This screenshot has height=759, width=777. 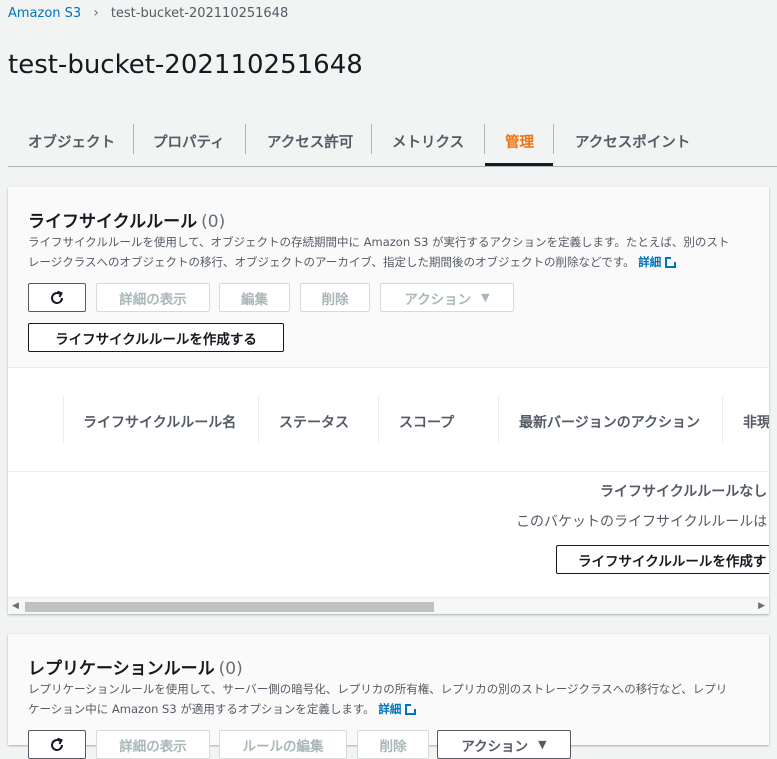 What do you see at coordinates (230, 669) in the screenshot?
I see `replication-rule-count: (0)` at bounding box center [230, 669].